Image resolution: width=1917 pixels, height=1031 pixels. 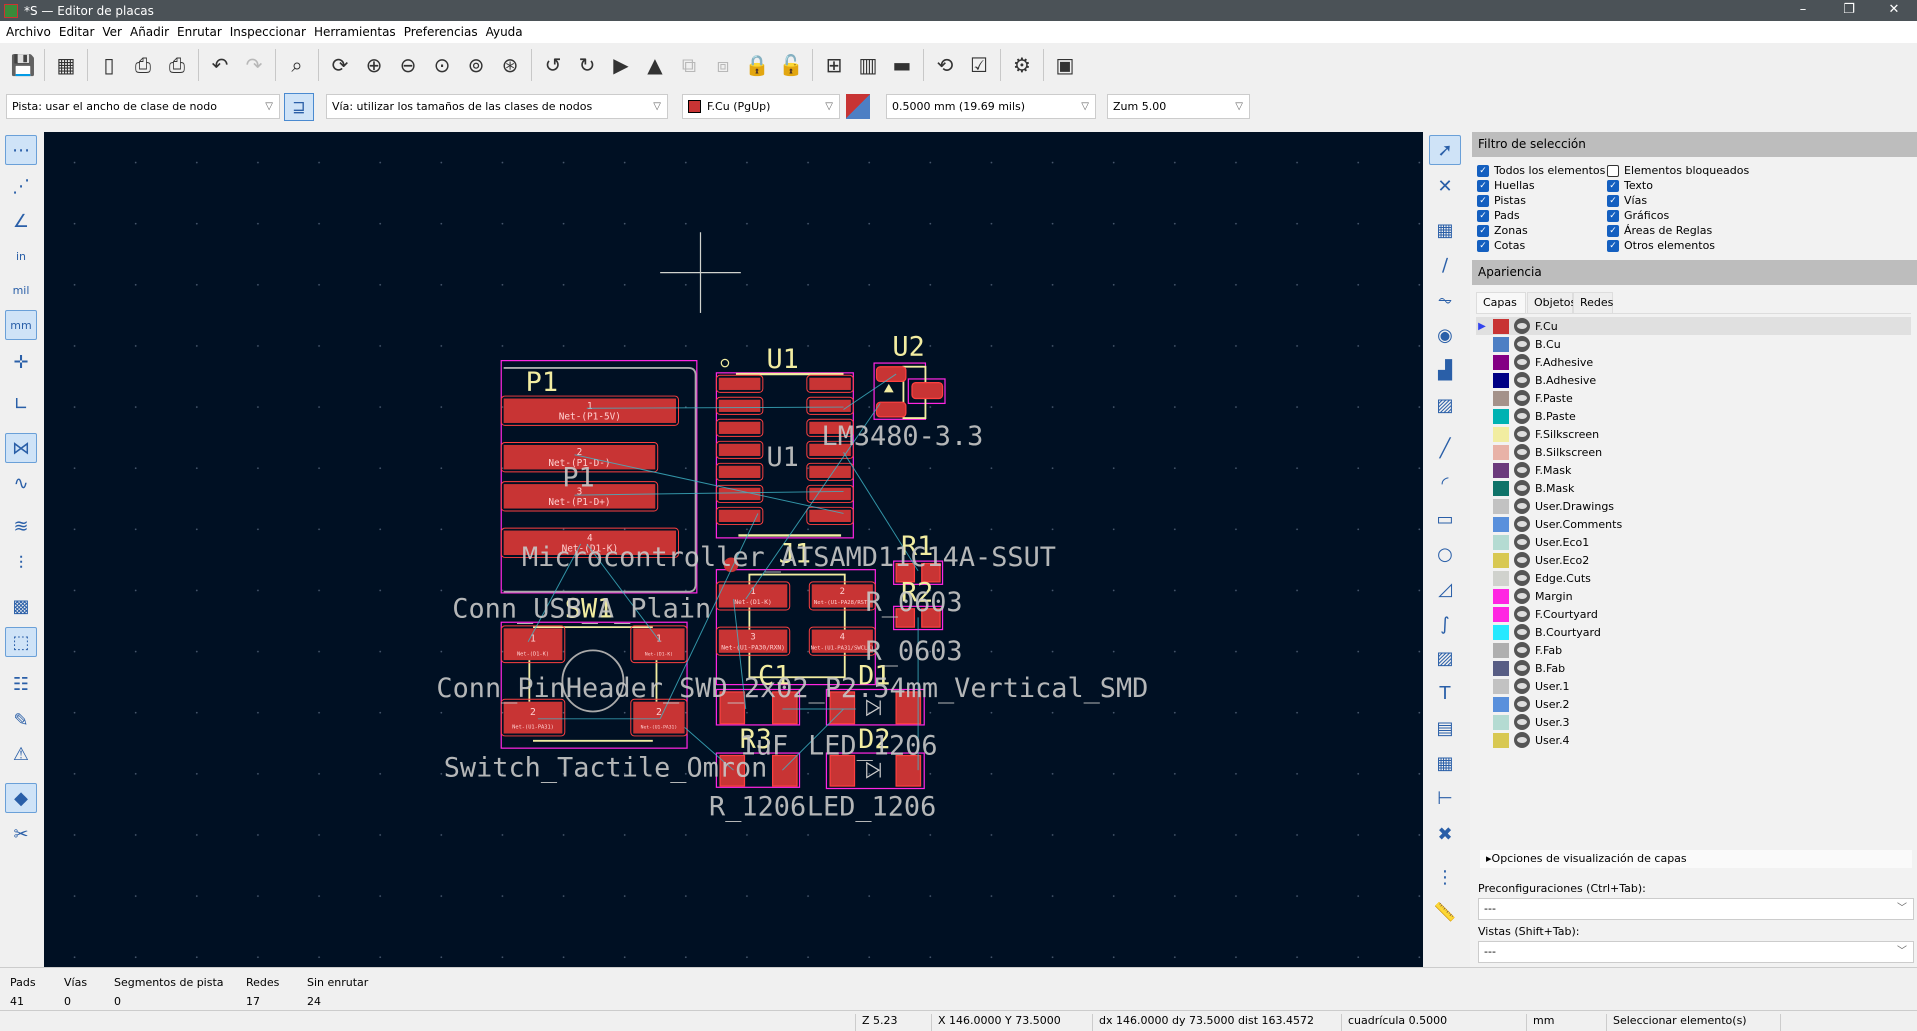 I want to click on add-zone-icon: ▟, so click(x=1445, y=370).